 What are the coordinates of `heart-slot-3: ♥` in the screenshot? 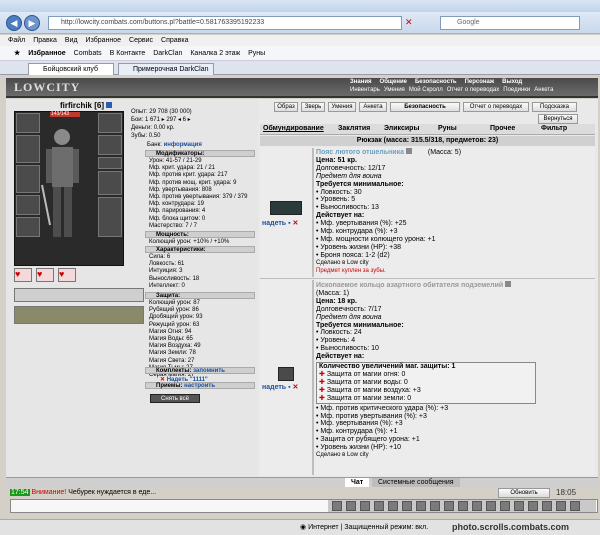 It's located at (67, 275).